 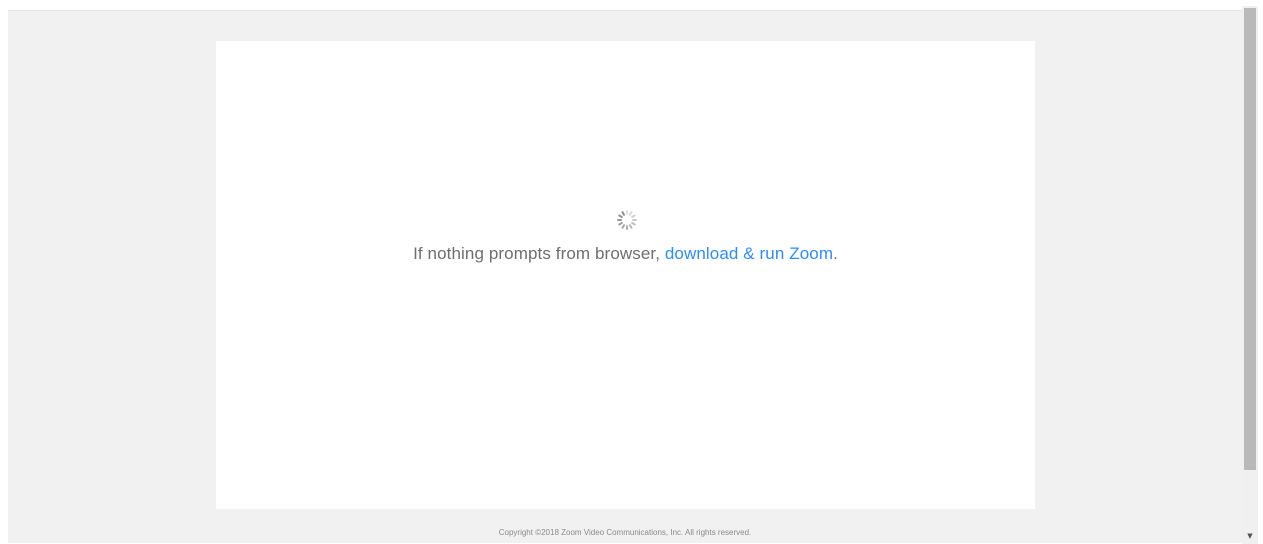 I want to click on vertical-scrollbar: ▼, so click(x=1250, y=275).